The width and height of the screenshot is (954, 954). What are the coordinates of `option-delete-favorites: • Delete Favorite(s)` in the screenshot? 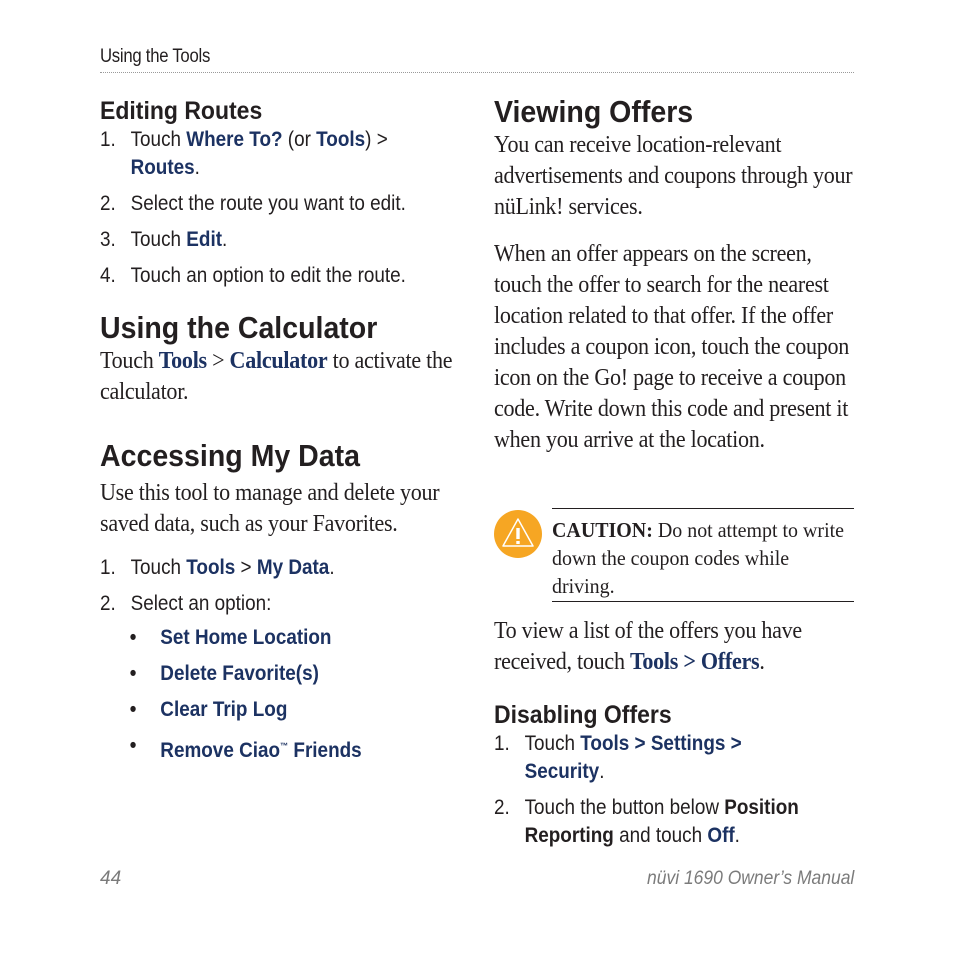 It's located at (264, 674).